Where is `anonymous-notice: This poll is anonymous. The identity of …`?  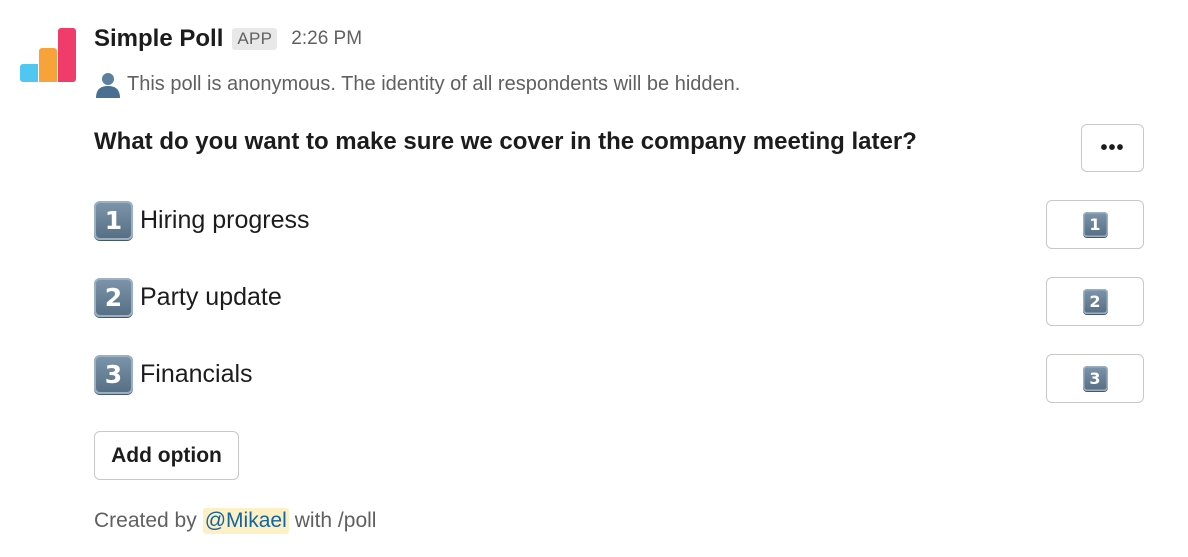 anonymous-notice: This poll is anonymous. The identity of … is located at coordinates (417, 84).